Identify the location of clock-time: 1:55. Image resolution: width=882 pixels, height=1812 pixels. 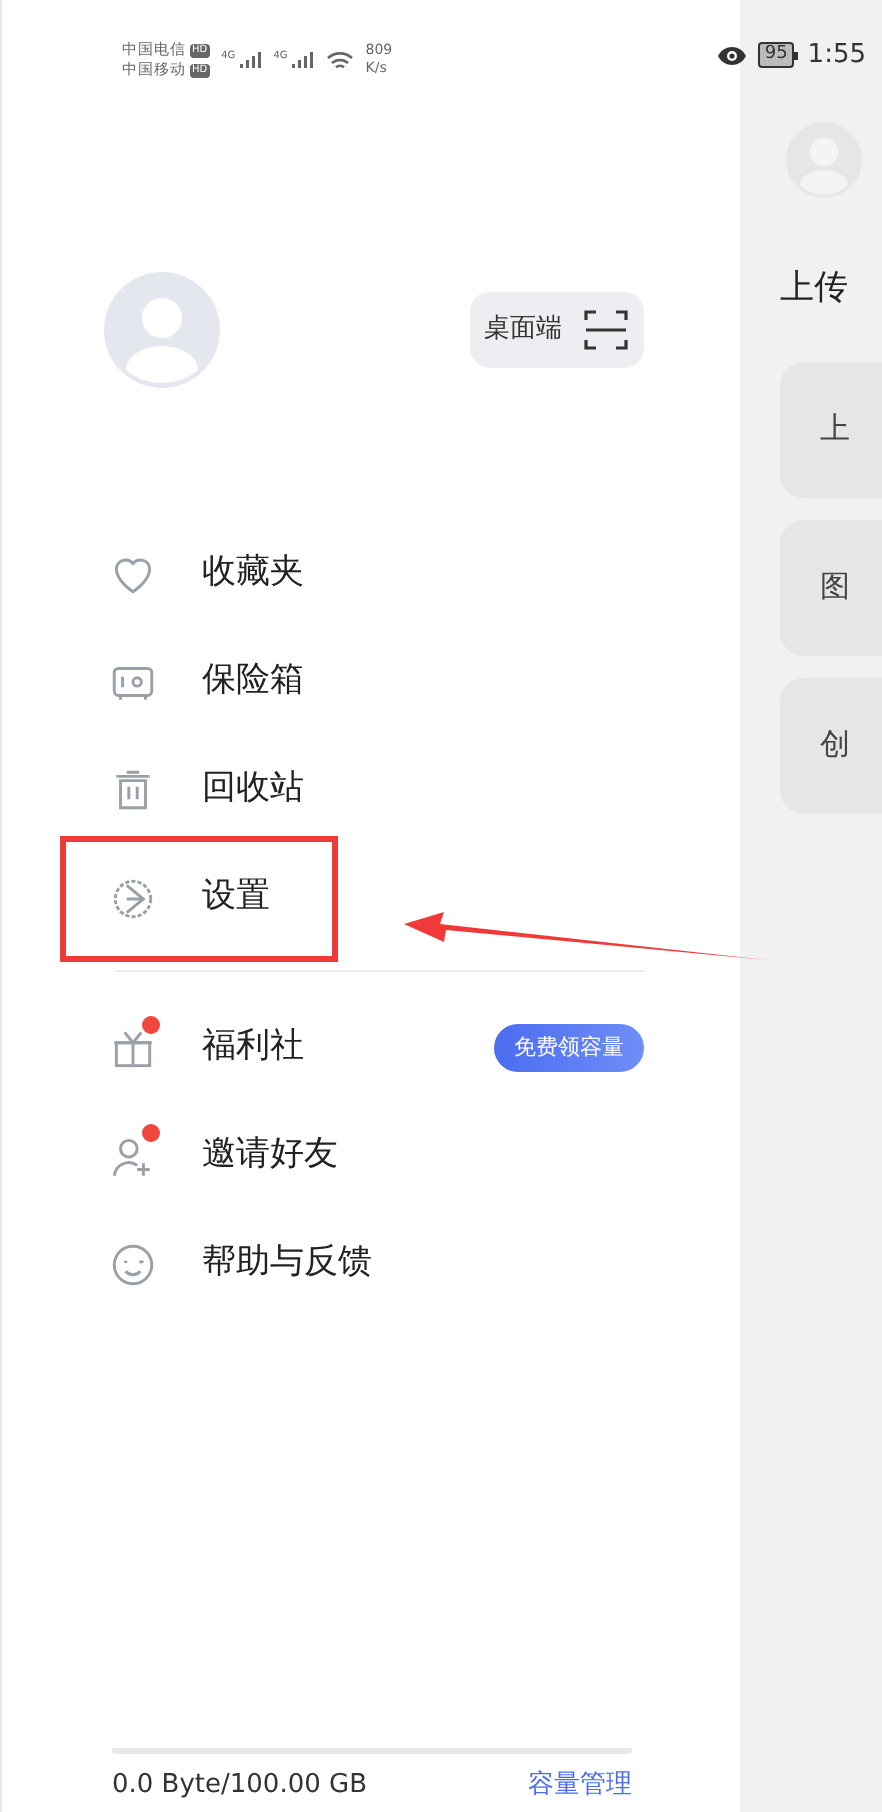
(836, 56).